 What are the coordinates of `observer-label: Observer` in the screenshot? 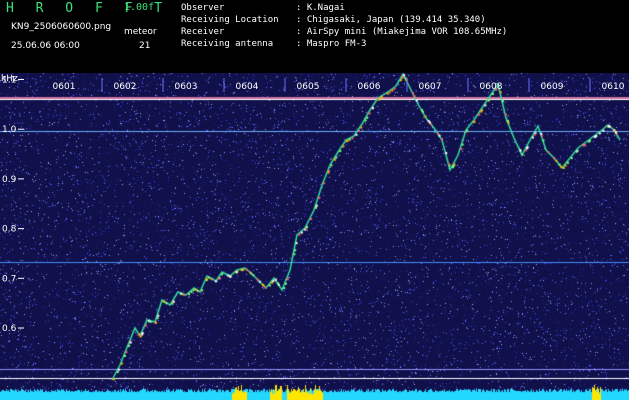 It's located at (203, 8).